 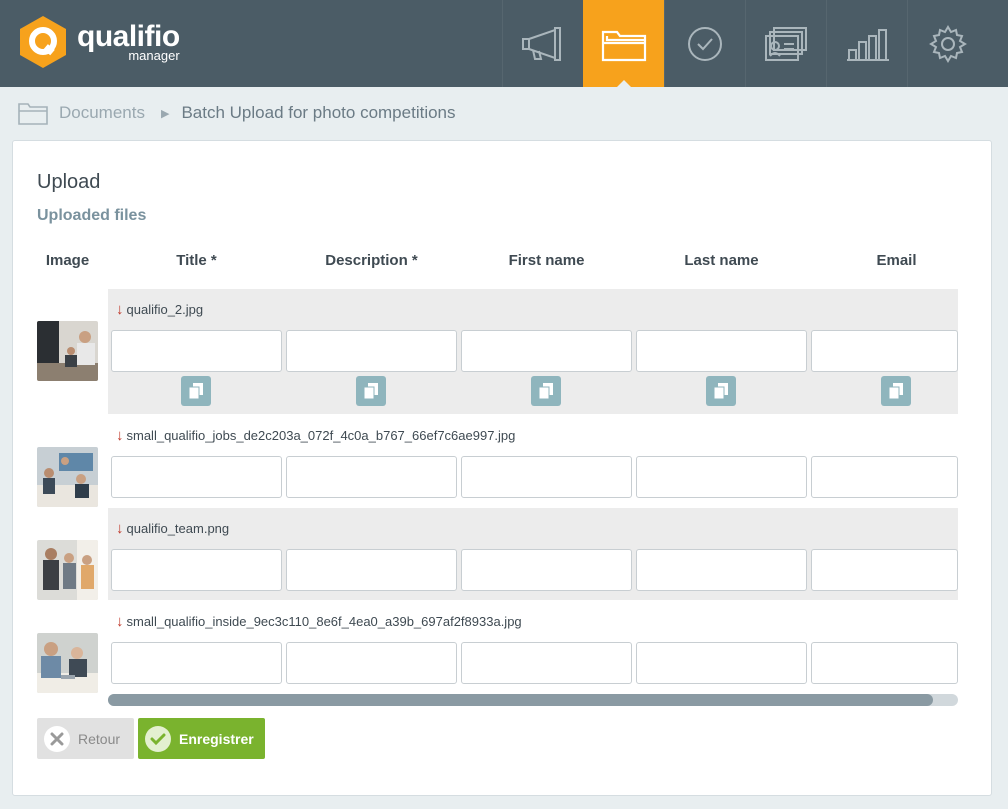 I want to click on contact-cards-icon, so click(x=786, y=43).